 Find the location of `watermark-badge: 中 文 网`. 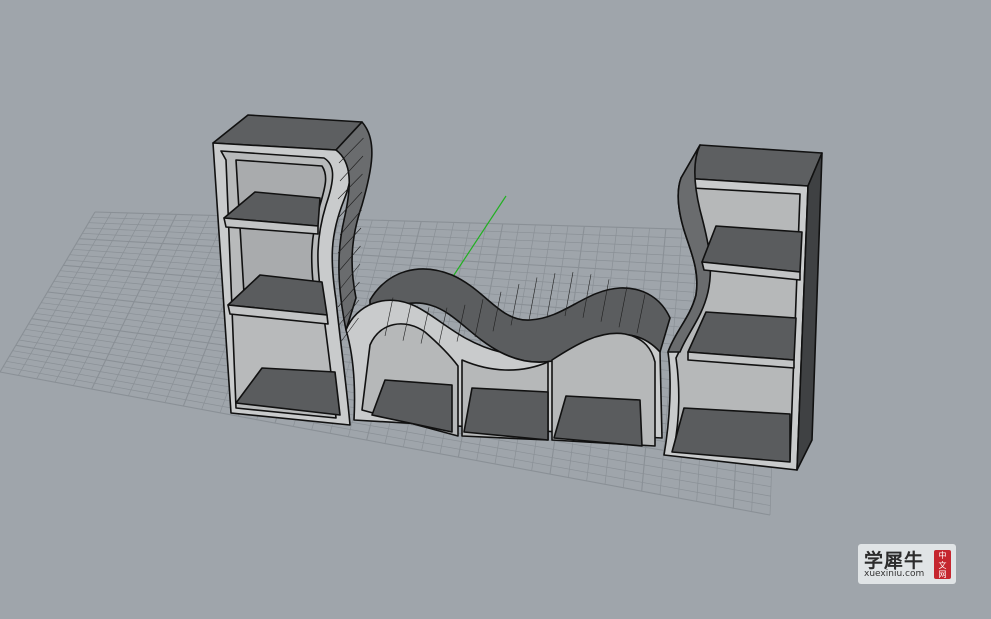

watermark-badge: 中 文 网 is located at coordinates (942, 564).